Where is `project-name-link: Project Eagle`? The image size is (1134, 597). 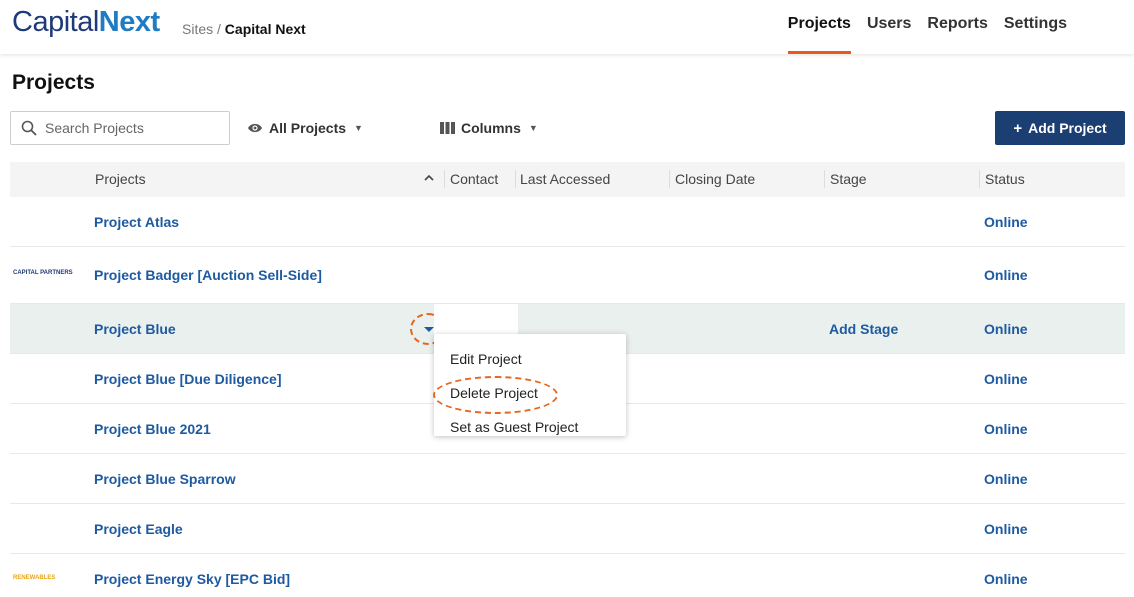
project-name-link: Project Eagle is located at coordinates (138, 529).